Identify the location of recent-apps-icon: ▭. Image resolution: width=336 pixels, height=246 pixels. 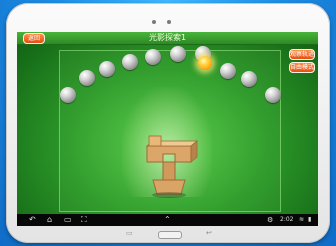
(68, 220).